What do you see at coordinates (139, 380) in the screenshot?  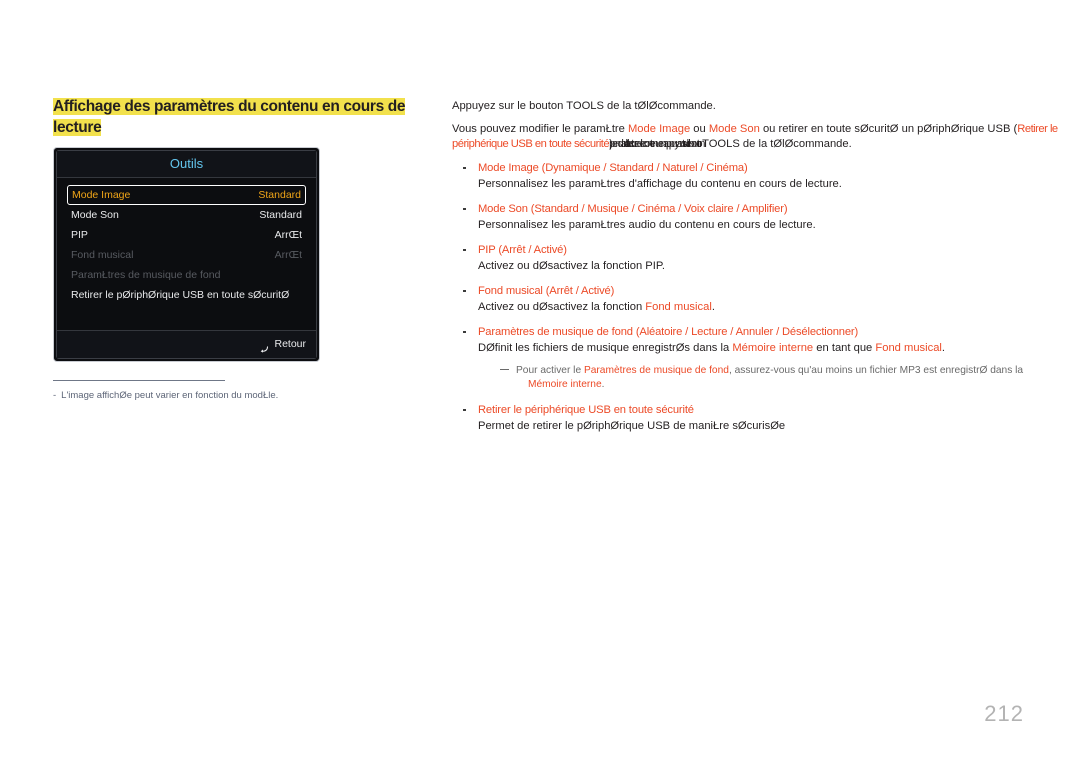 I see `footnote-divider` at bounding box center [139, 380].